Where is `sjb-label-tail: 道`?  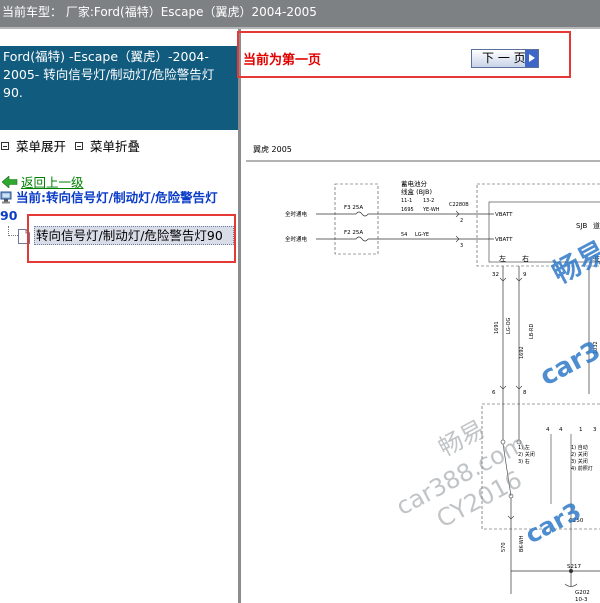
sjb-label-tail: 道 is located at coordinates (596, 225).